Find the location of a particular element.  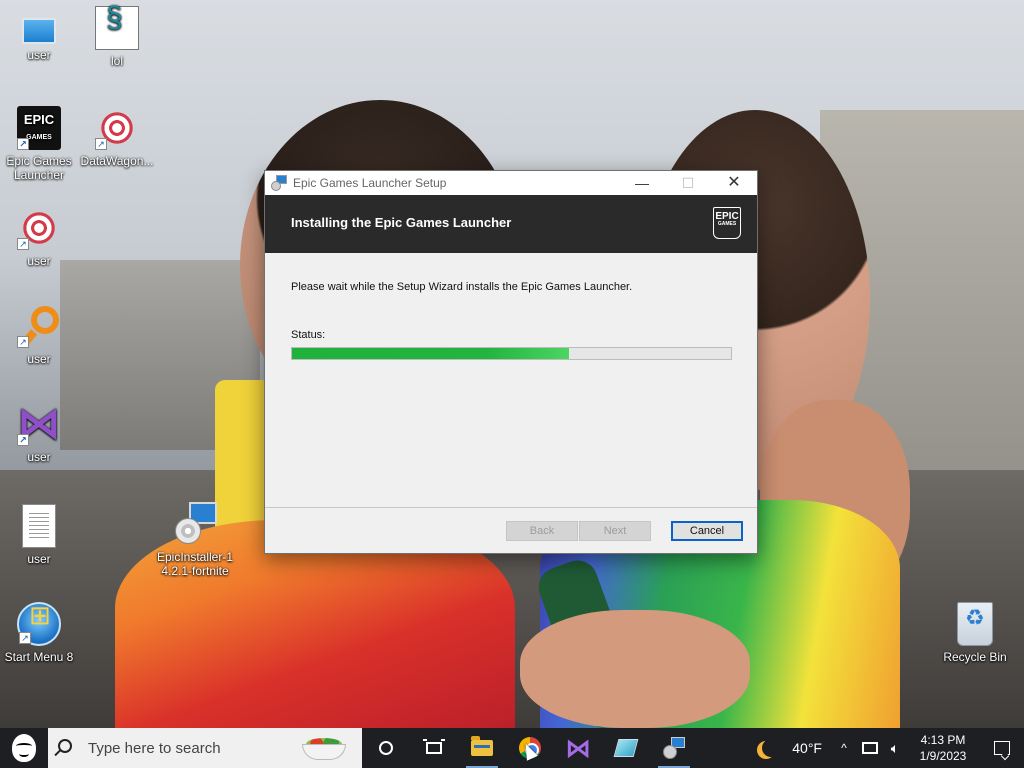

search-placeholder: Type here to search is located at coordinates (154, 748).